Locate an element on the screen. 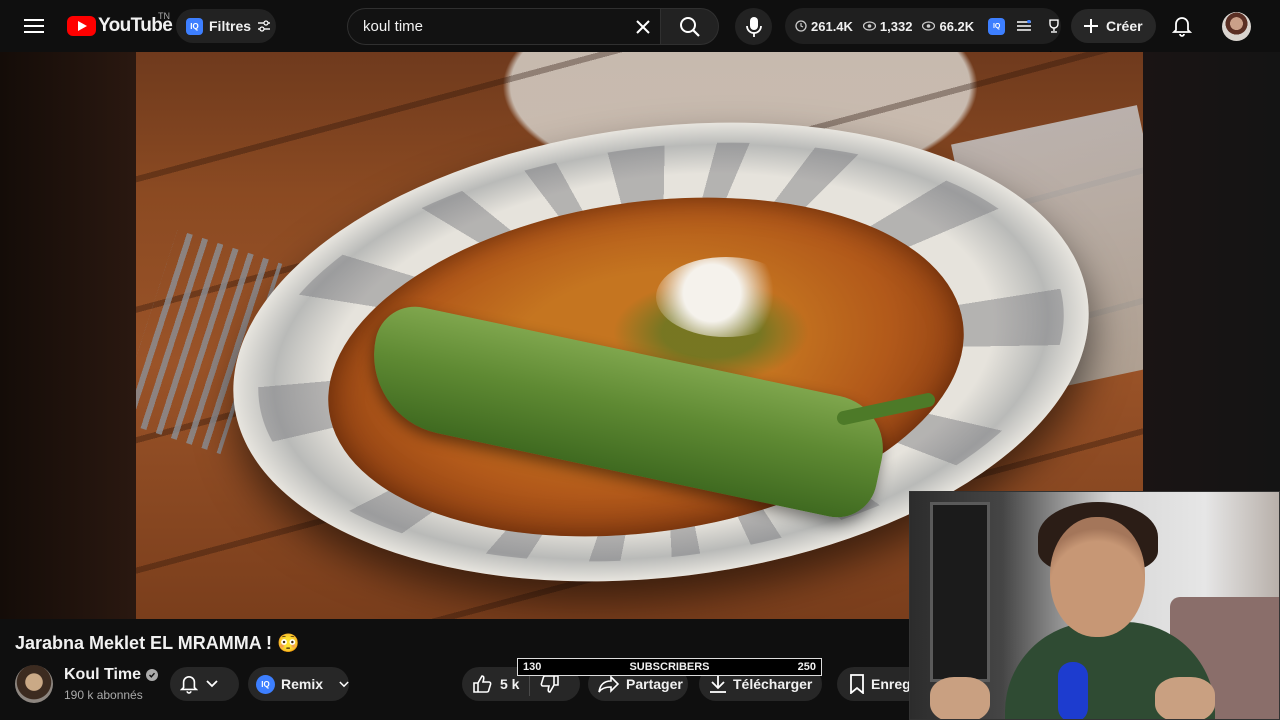 Image resolution: width=1280 pixels, height=720 pixels. goal-label: SUBSCRIBERS is located at coordinates (669, 667).